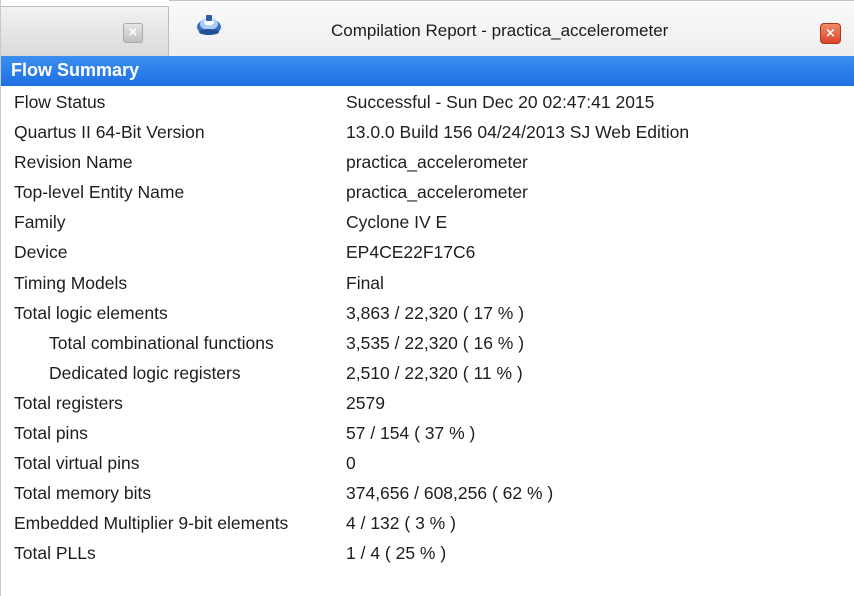  I want to click on table-row: Total pins 57 / 154 ( 37 % ), so click(427, 434).